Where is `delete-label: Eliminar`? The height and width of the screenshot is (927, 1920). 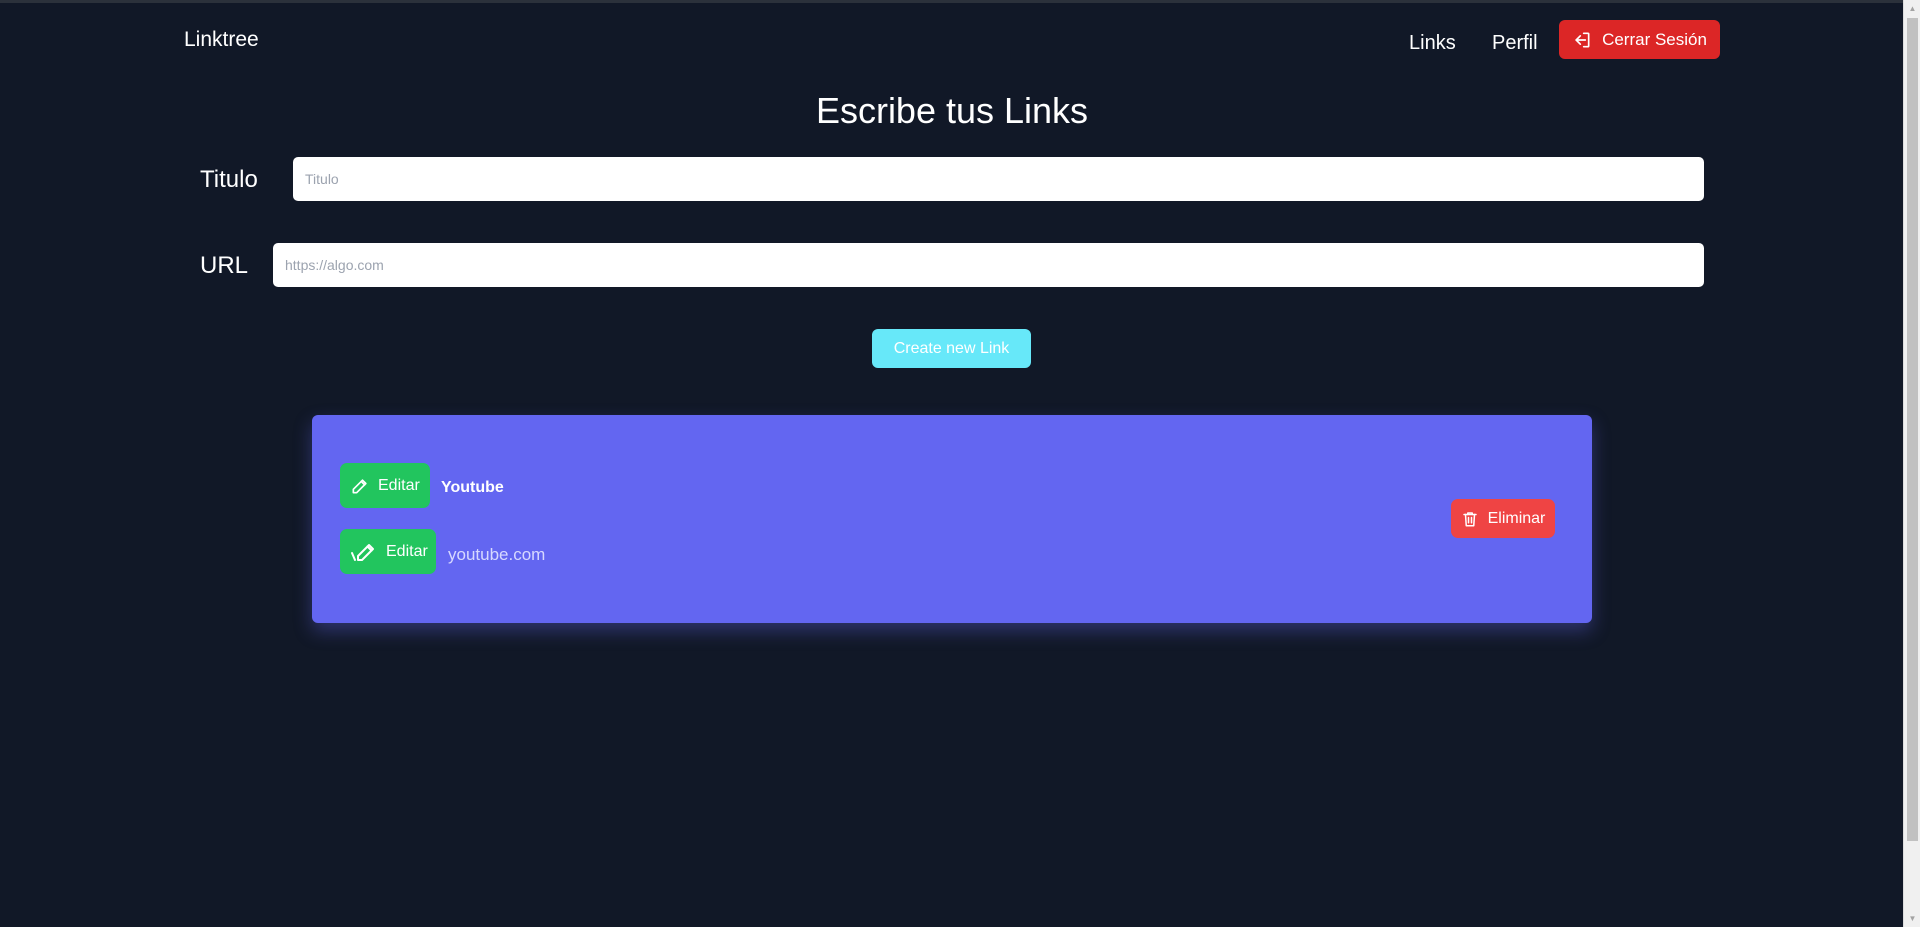
delete-label: Eliminar is located at coordinates (1516, 518).